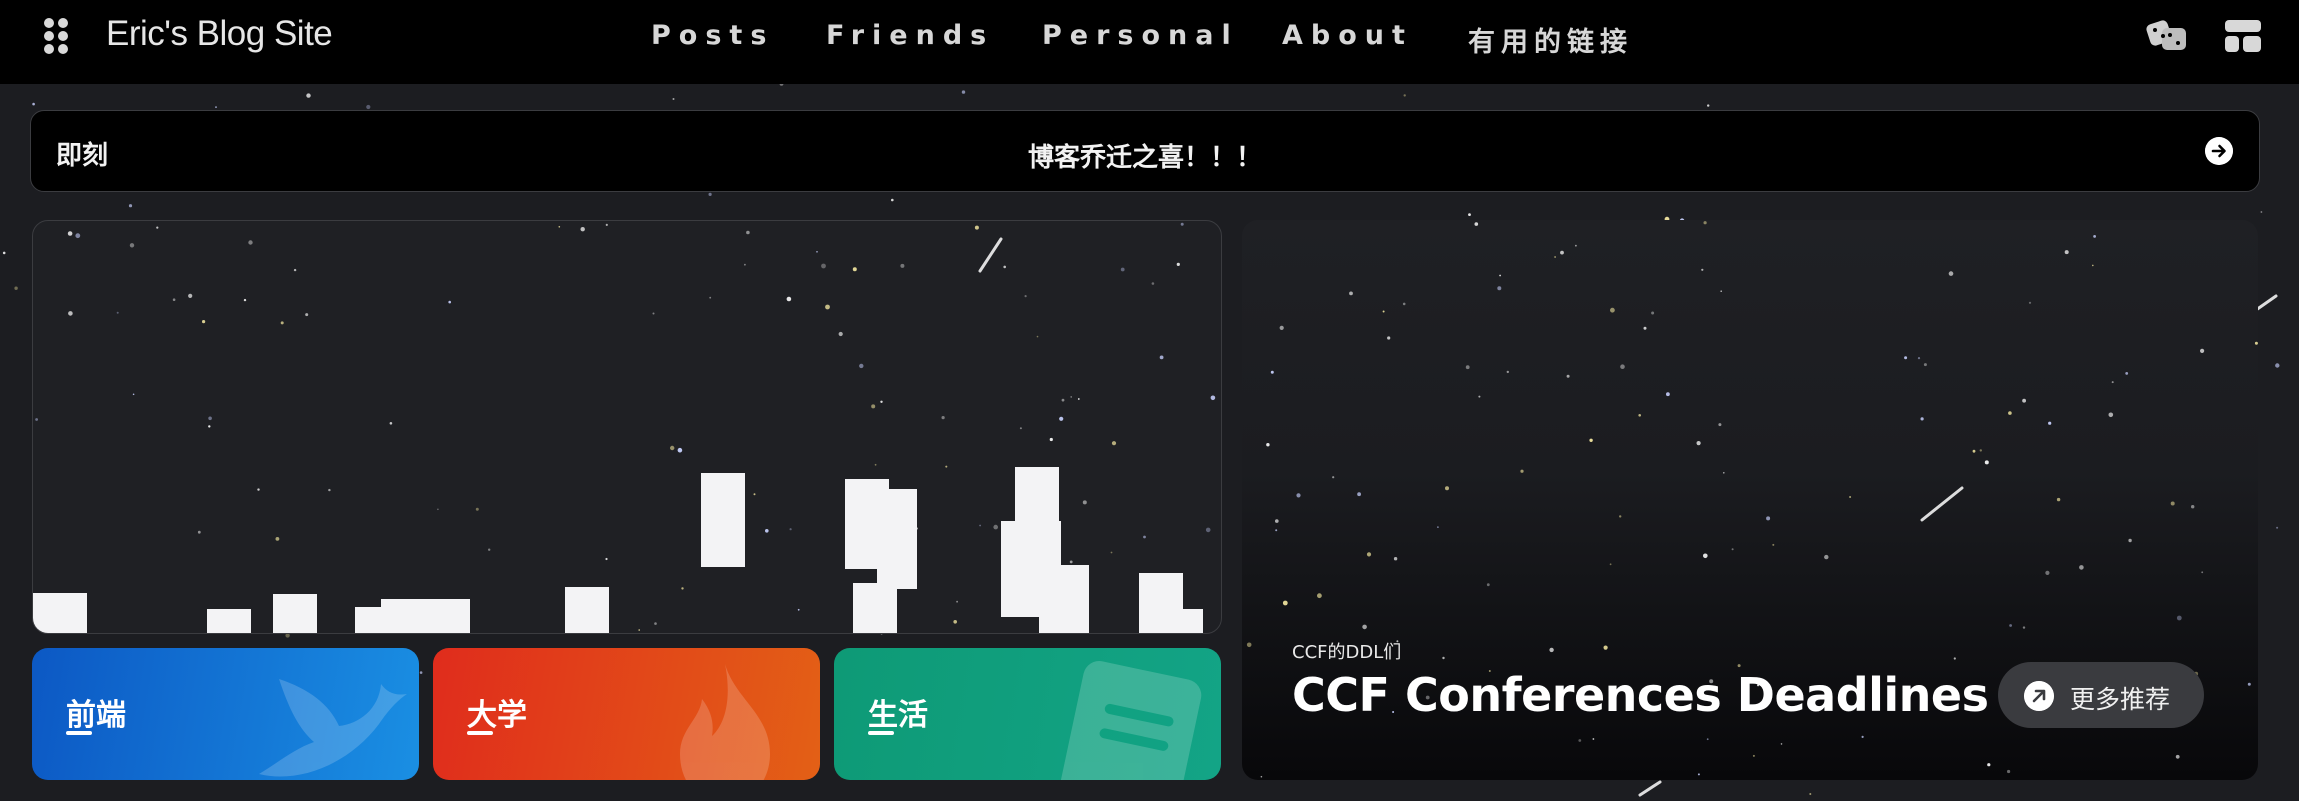 This screenshot has height=801, width=2299. What do you see at coordinates (1027, 714) in the screenshot?
I see `category-card-life: 生活` at bounding box center [1027, 714].